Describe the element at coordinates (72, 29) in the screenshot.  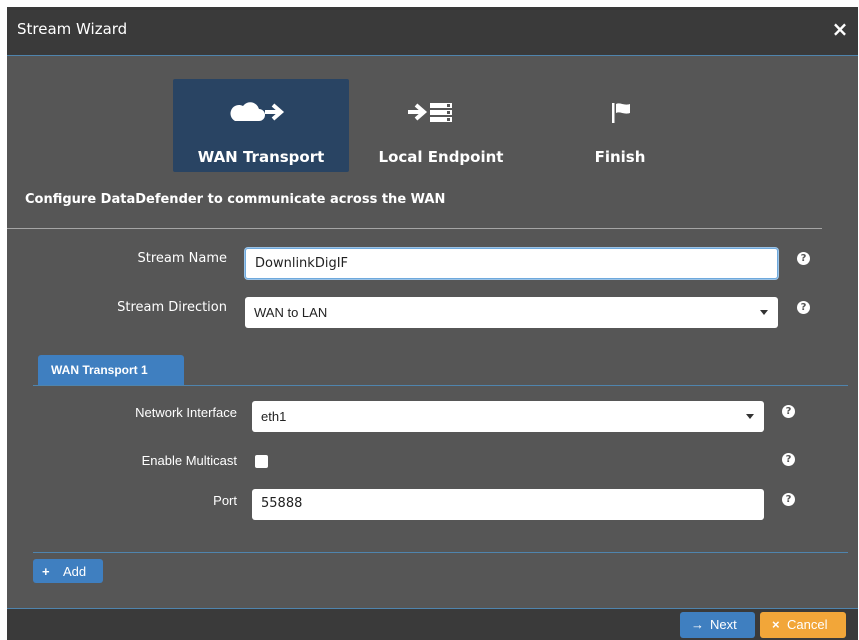
I see `dialog-title: Stream Wizard` at that location.